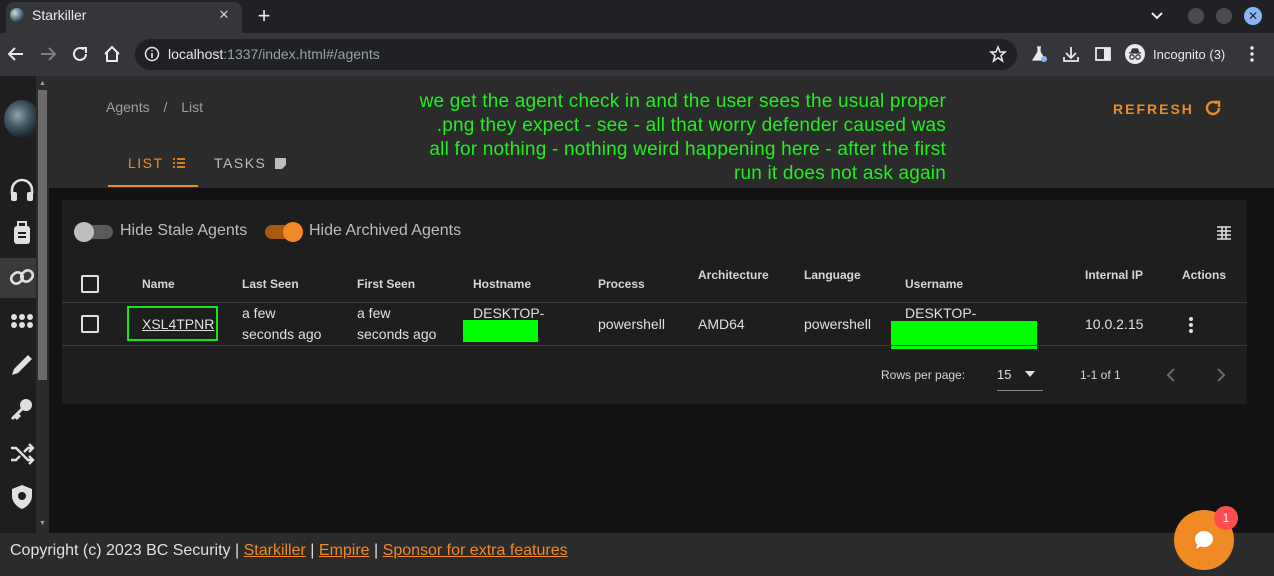 The image size is (1274, 576). What do you see at coordinates (22, 190) in the screenshot?
I see `listeners-headphones-icon` at bounding box center [22, 190].